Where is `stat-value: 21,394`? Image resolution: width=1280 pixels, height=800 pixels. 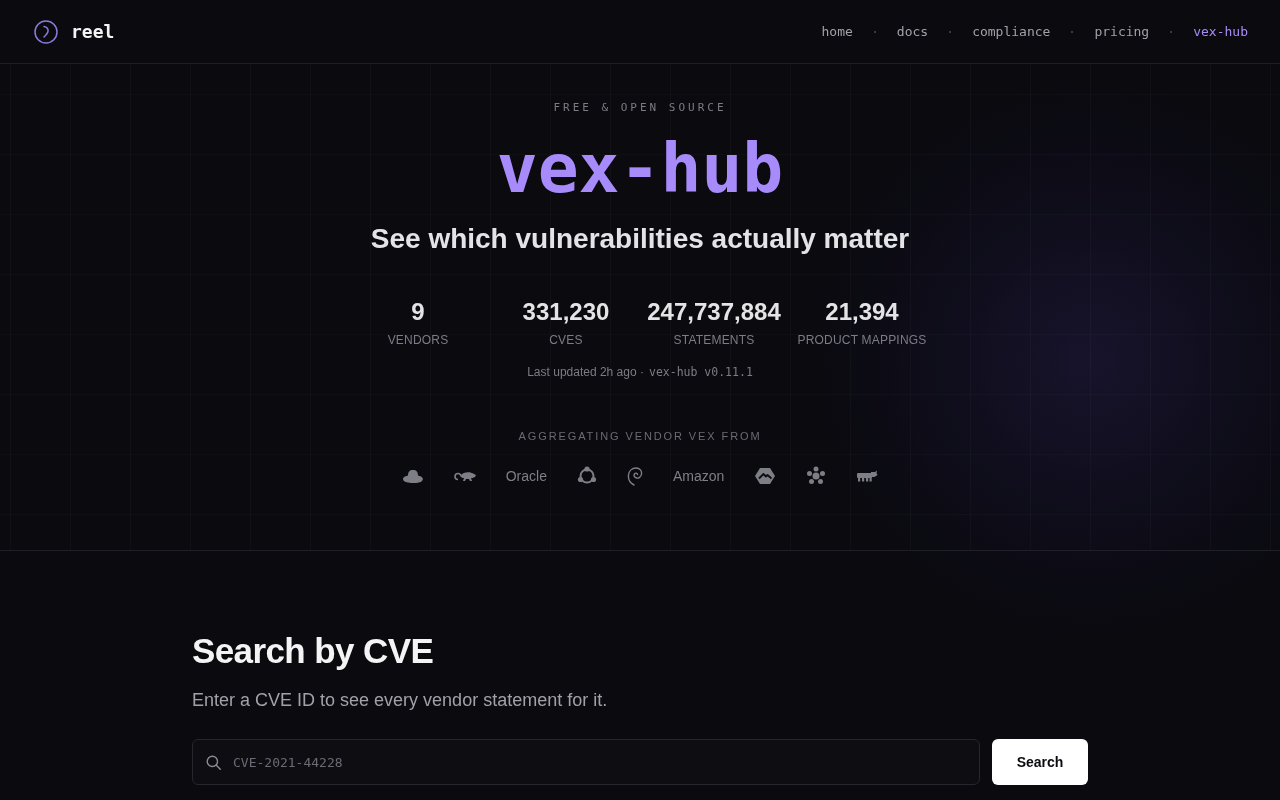
stat-value: 21,394 is located at coordinates (862, 312).